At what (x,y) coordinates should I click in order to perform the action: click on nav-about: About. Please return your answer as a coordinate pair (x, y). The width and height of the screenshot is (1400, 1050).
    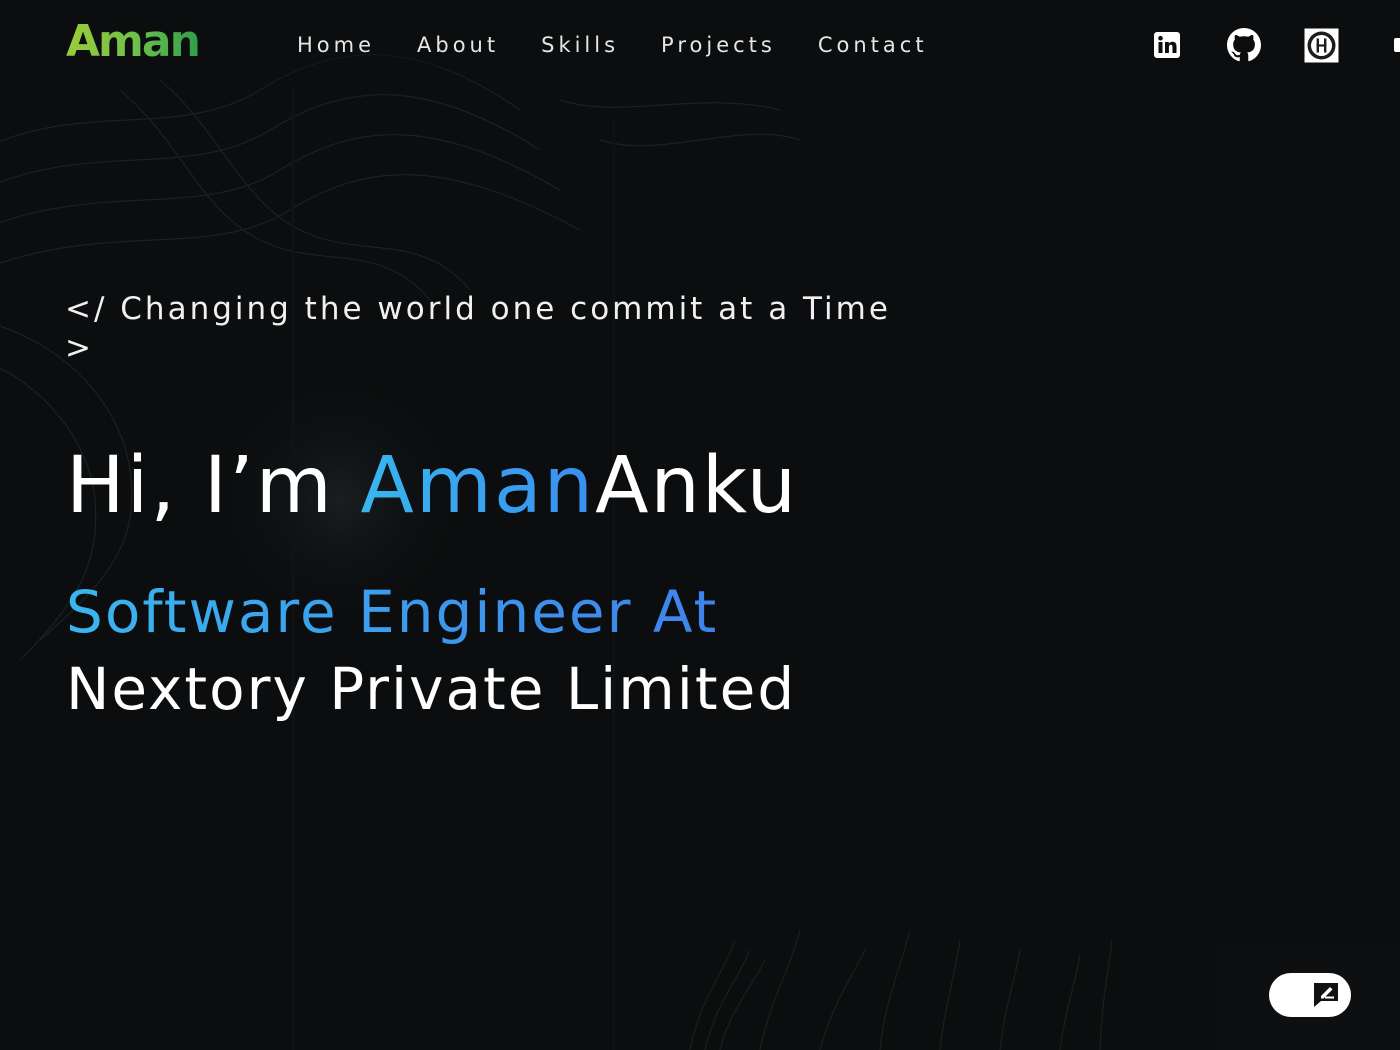
    Looking at the image, I should click on (458, 45).